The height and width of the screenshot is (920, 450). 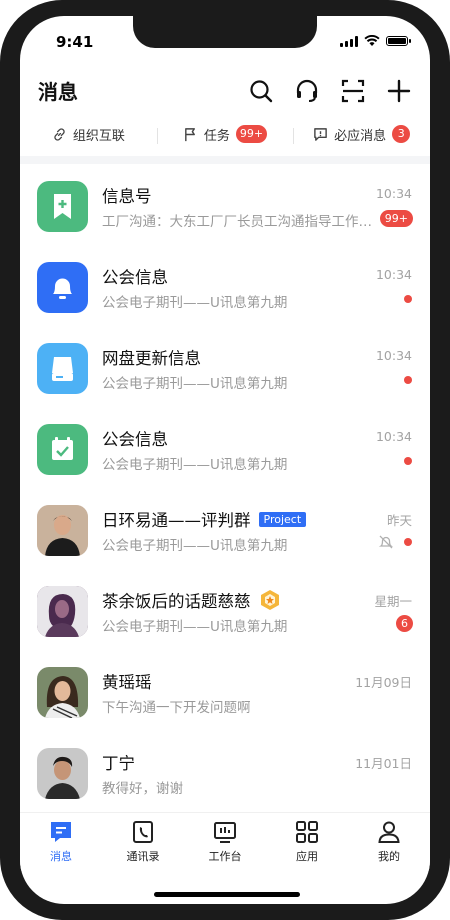 I want to click on link-icon, so click(x=59, y=134).